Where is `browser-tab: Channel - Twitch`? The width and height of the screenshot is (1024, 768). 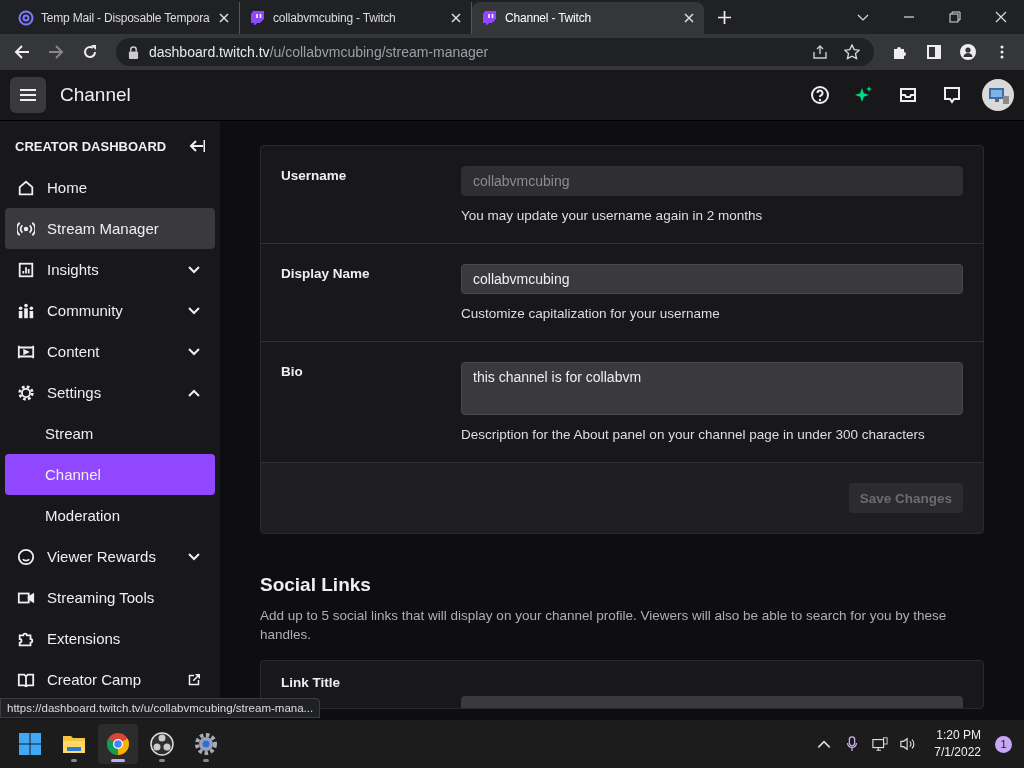
browser-tab: Channel - Twitch is located at coordinates (588, 18).